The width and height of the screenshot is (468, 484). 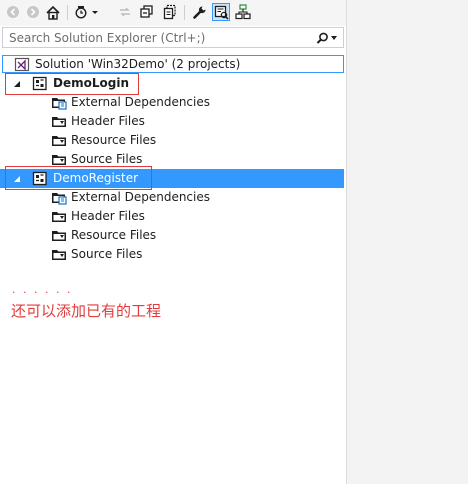 What do you see at coordinates (78, 178) in the screenshot?
I see `highlight-box-demoregister` at bounding box center [78, 178].